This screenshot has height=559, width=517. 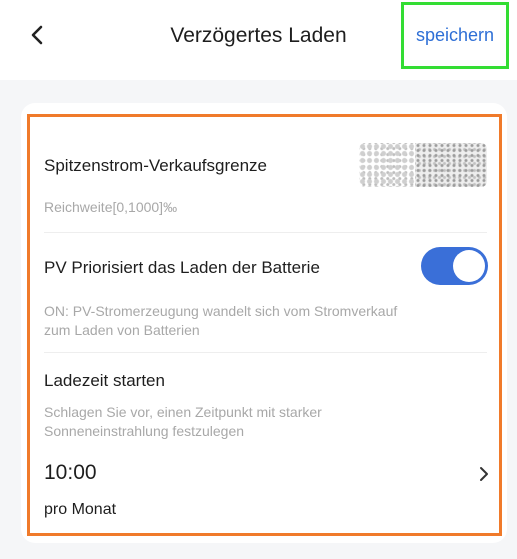 I want to click on top-bar: Verzögertes Laden speichern, so click(x=258, y=40).